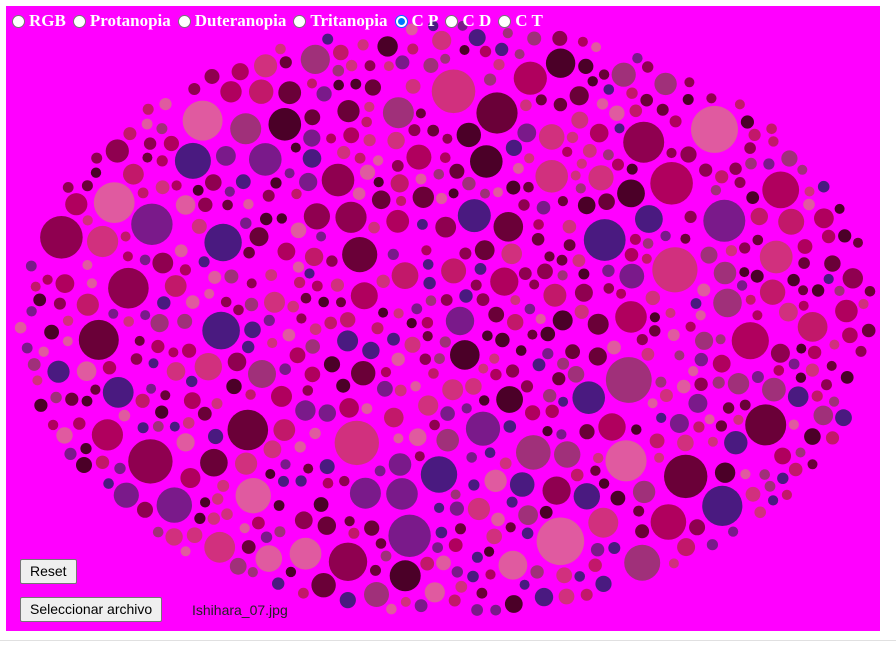  Describe the element at coordinates (79, 21) in the screenshot. I see `radio-protanopia` at that location.